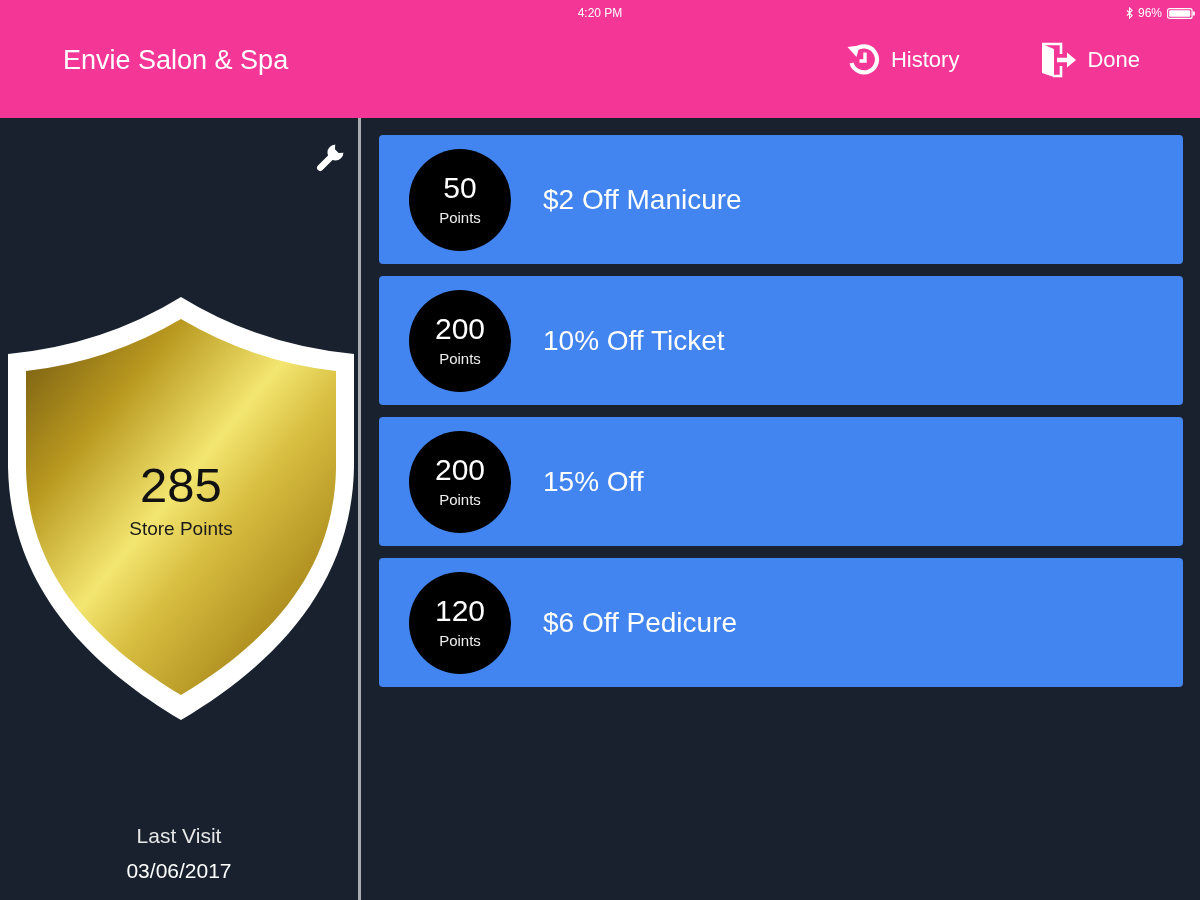 This screenshot has width=1200, height=900. What do you see at coordinates (181, 529) in the screenshot?
I see `store-points-label: Store Points` at bounding box center [181, 529].